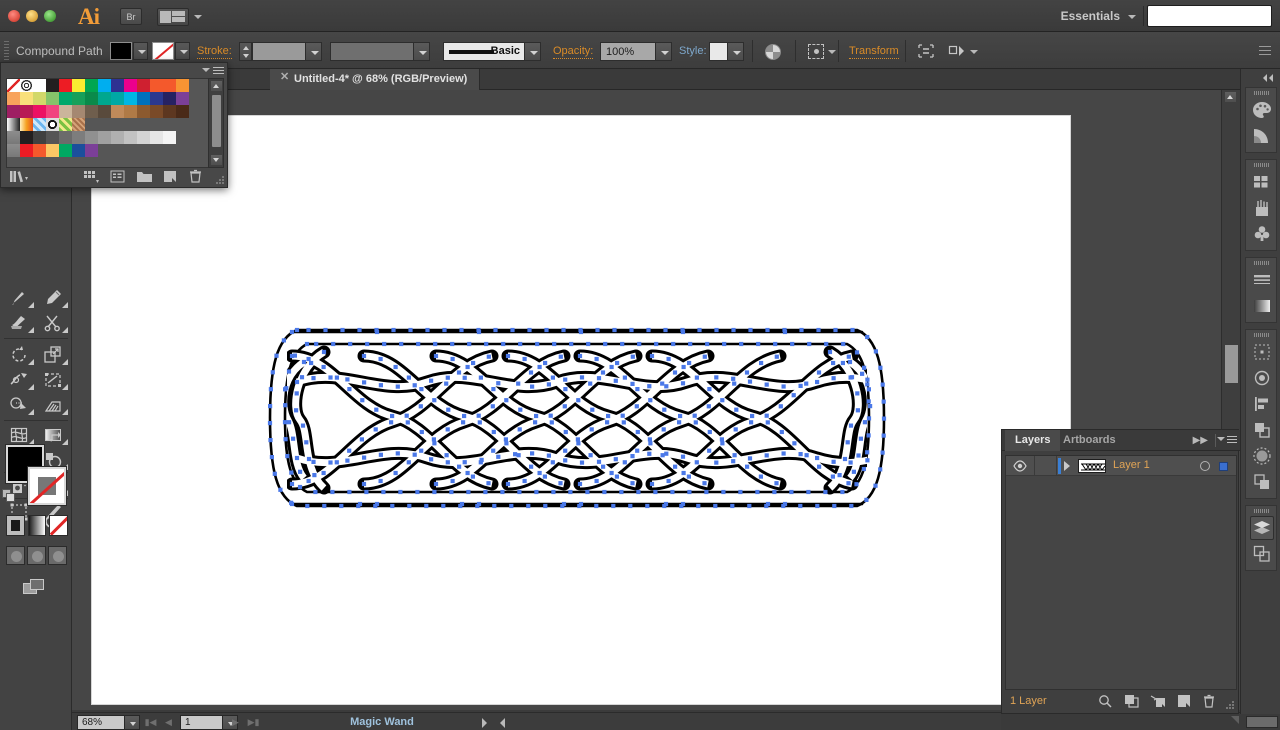  I want to click on next-artboard-button: ▶, so click(235, 722).